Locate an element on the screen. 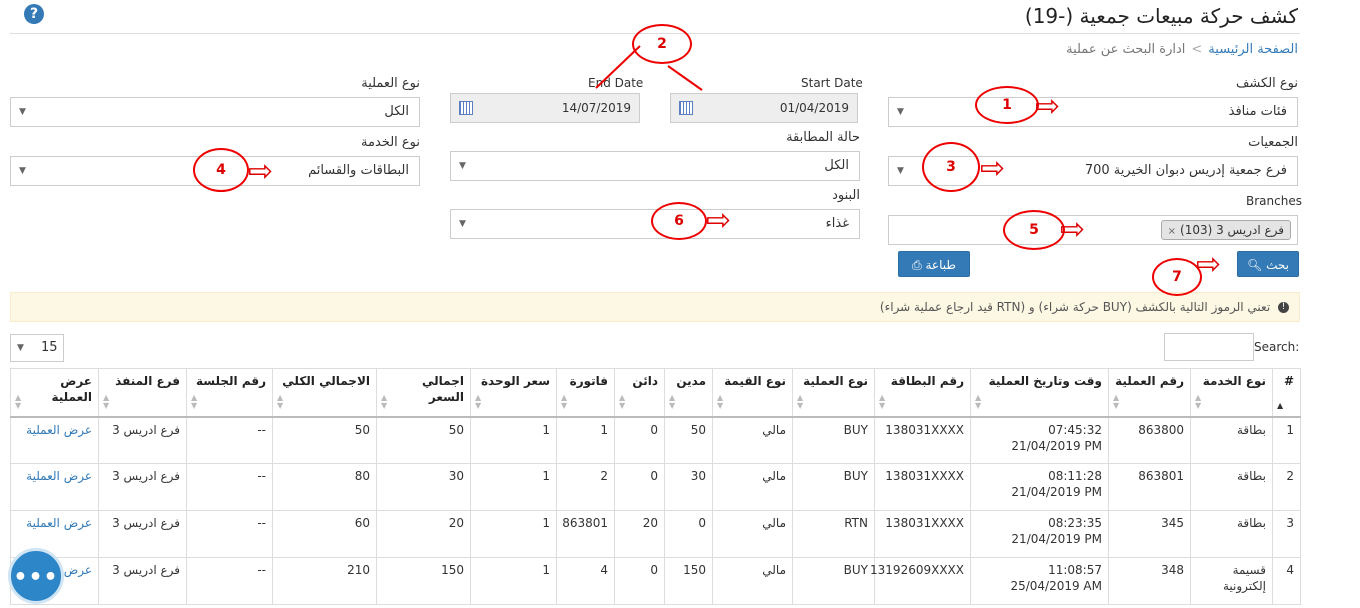 Image resolution: width=1360 pixels, height=608 pixels. annotation-marker: 1 is located at coordinates (1007, 105).